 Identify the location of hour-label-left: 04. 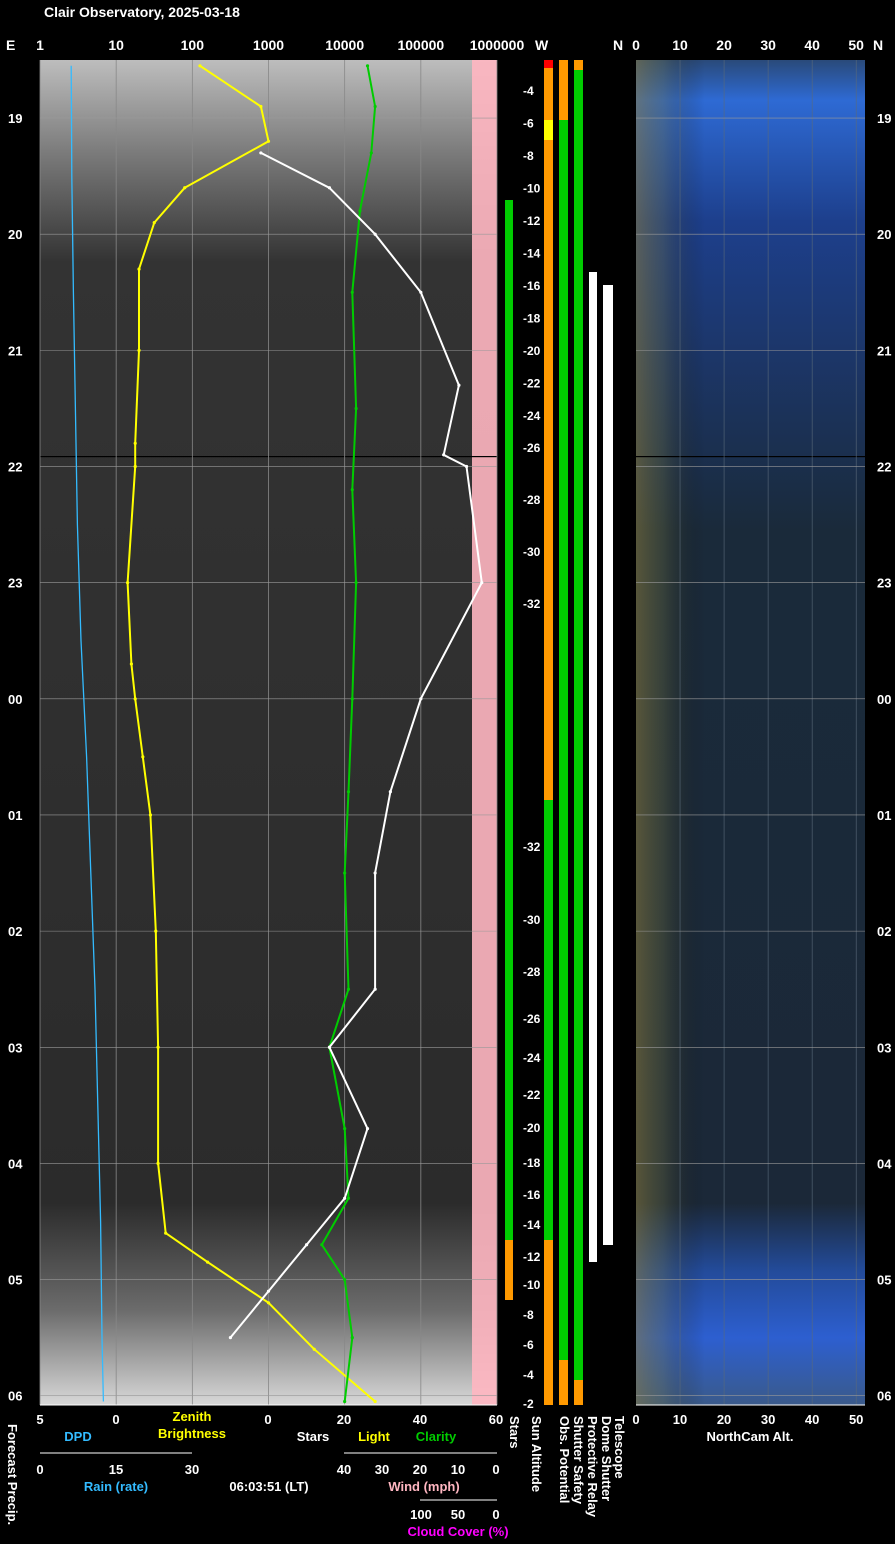
(15, 1163).